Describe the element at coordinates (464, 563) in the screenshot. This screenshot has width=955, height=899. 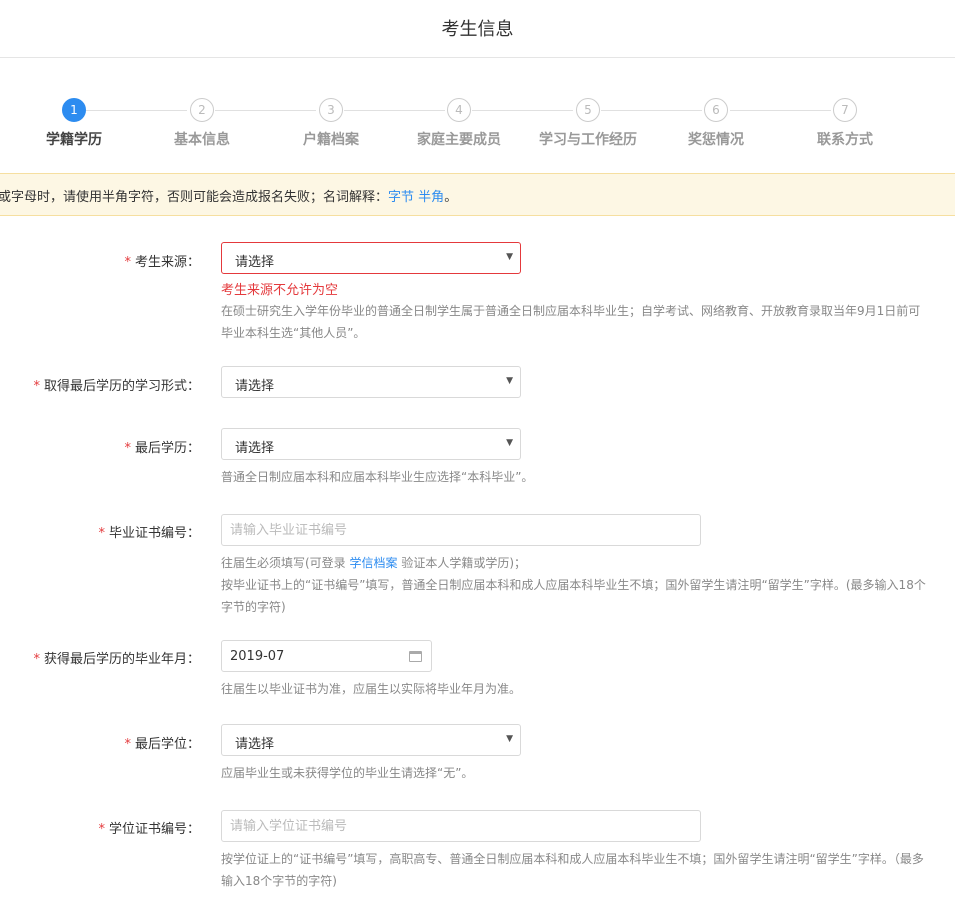
I see `help-text: 验证本人学籍或学历)；` at that location.